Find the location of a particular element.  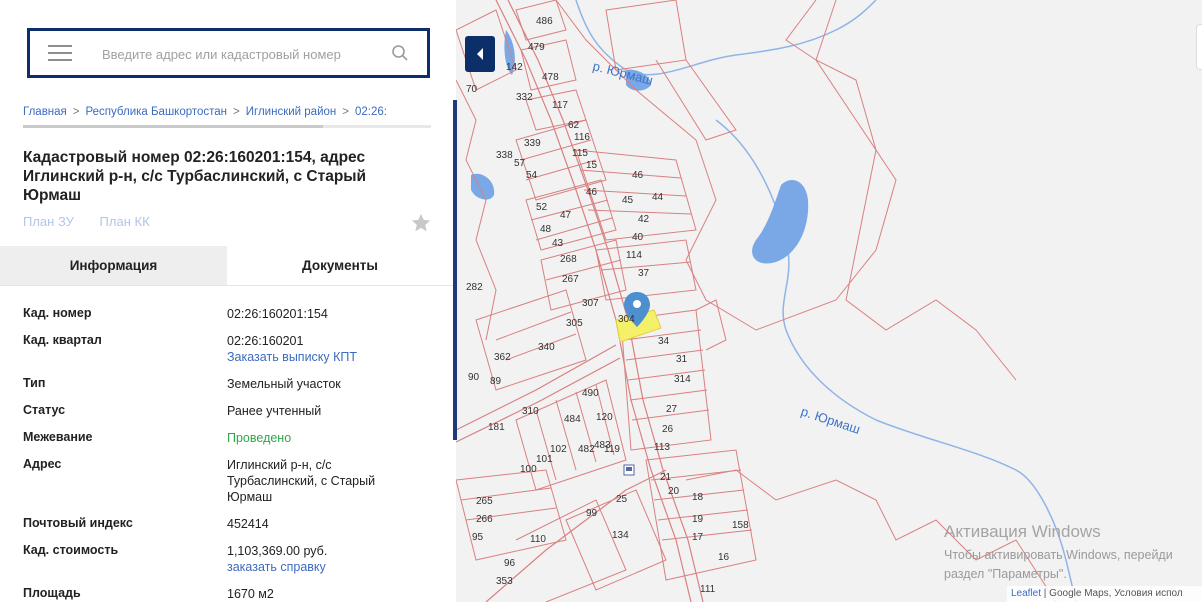

menu-icon is located at coordinates (60, 54).